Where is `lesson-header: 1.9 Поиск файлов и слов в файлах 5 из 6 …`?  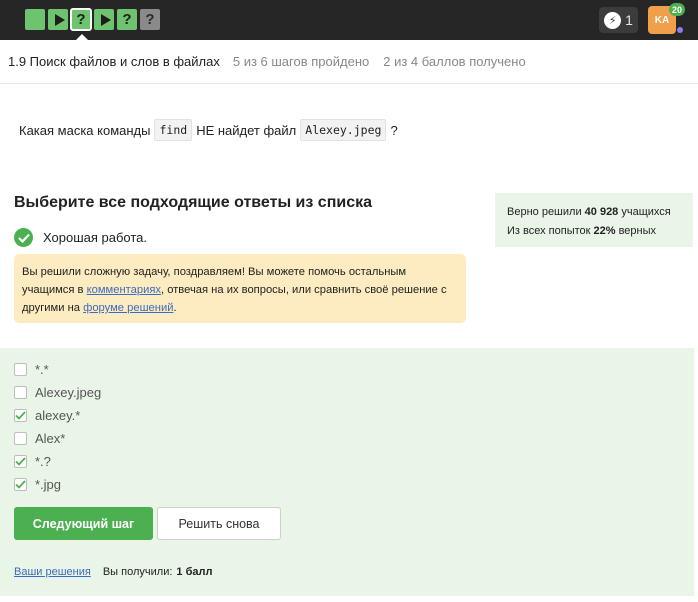
lesson-header: 1.9 Поиск файлов и слов в файлах 5 из 6 … is located at coordinates (349, 62).